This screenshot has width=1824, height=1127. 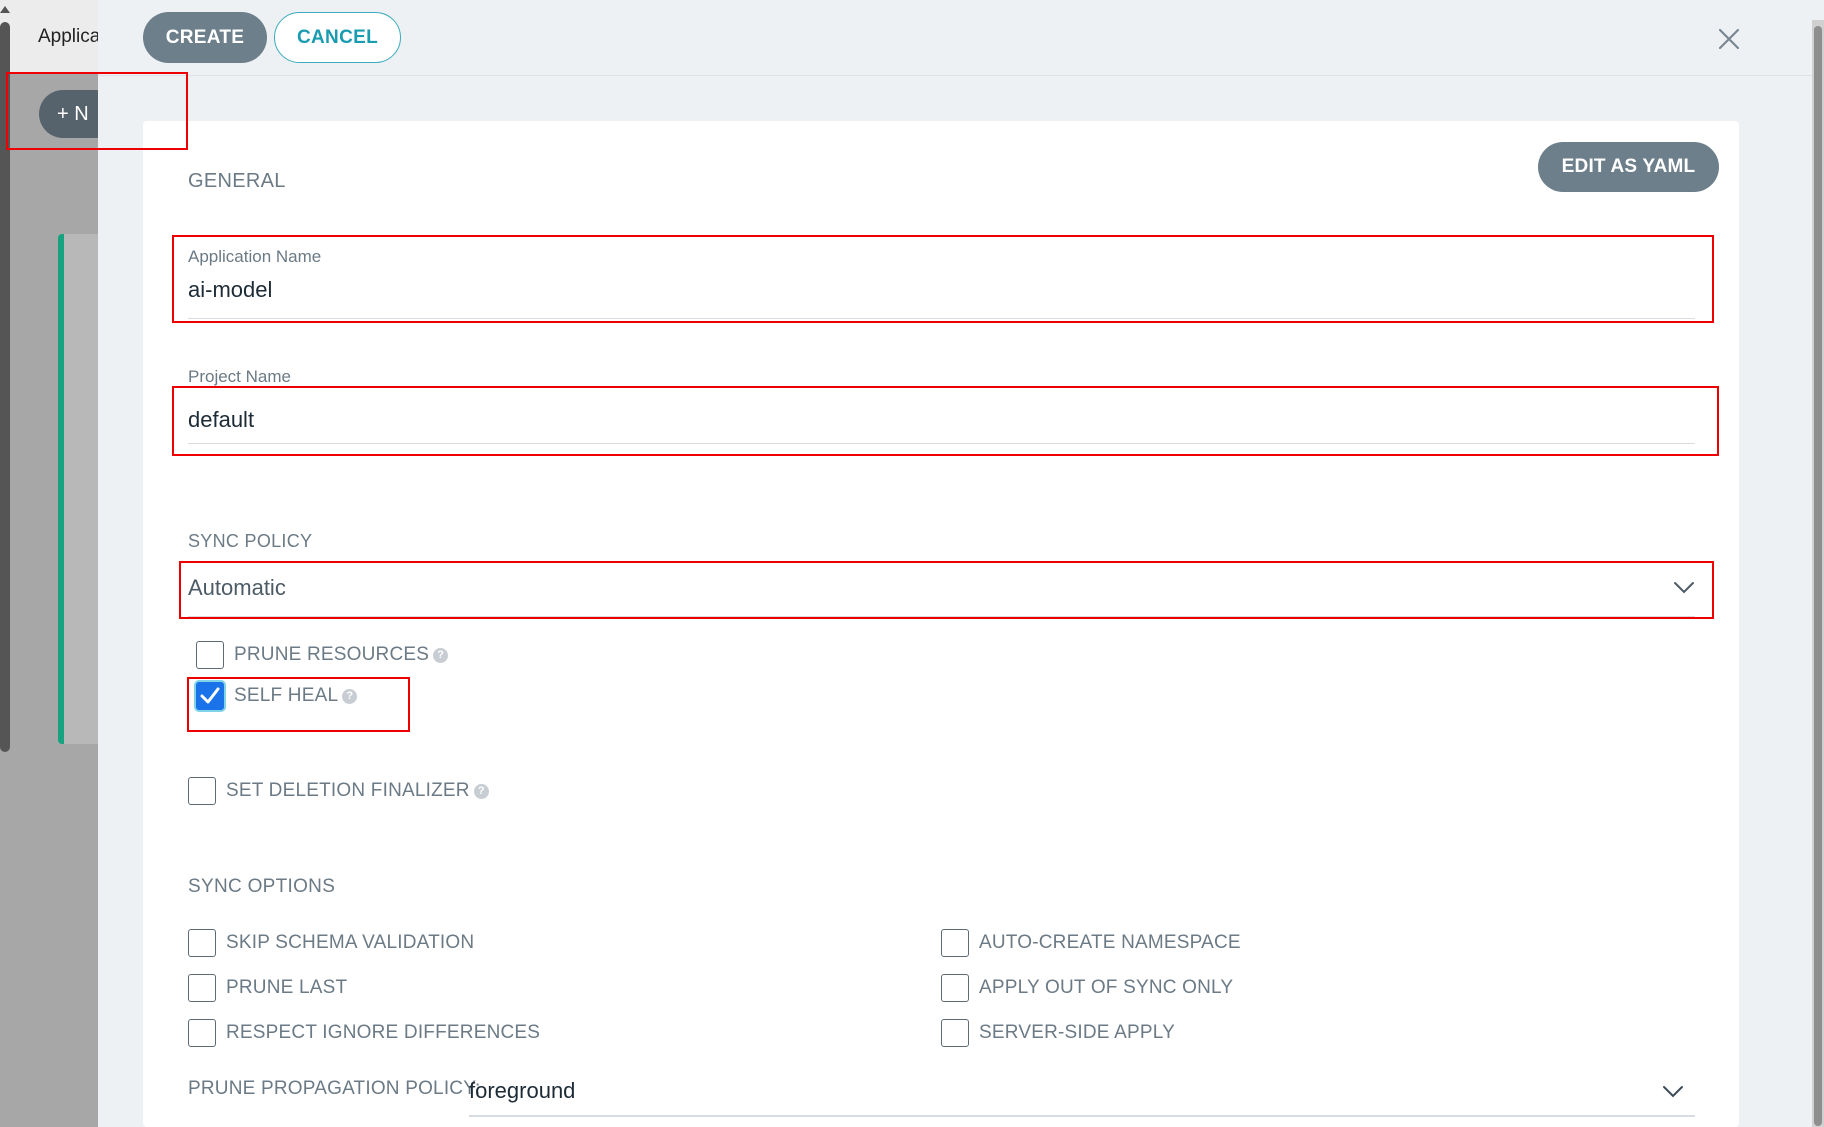 I want to click on server-side-apply-option: SERVER-SIDE APPLY, so click(x=1058, y=1033).